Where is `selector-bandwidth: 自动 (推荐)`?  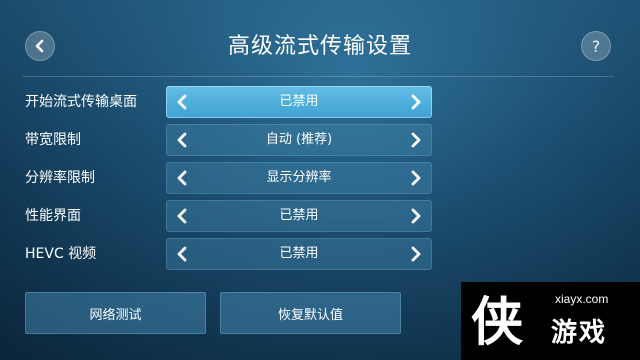 selector-bandwidth: 自动 (推荐) is located at coordinates (299, 140).